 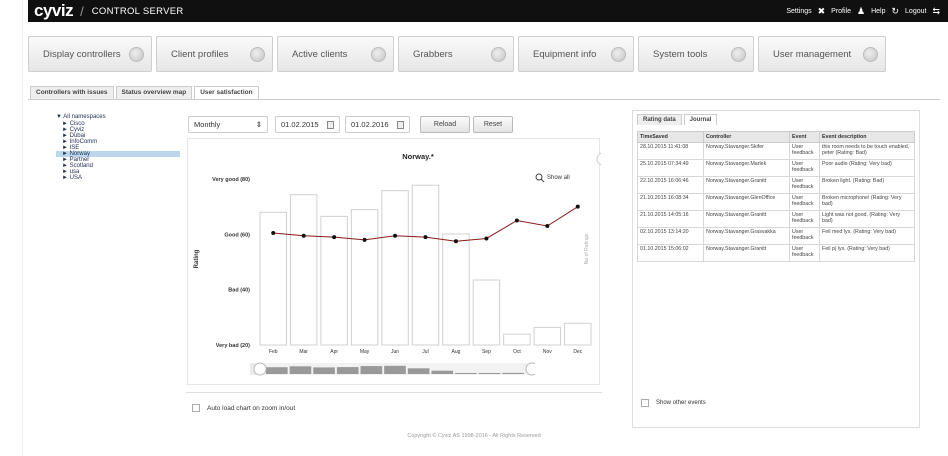 I want to click on menu-icon, so click(x=598, y=159).